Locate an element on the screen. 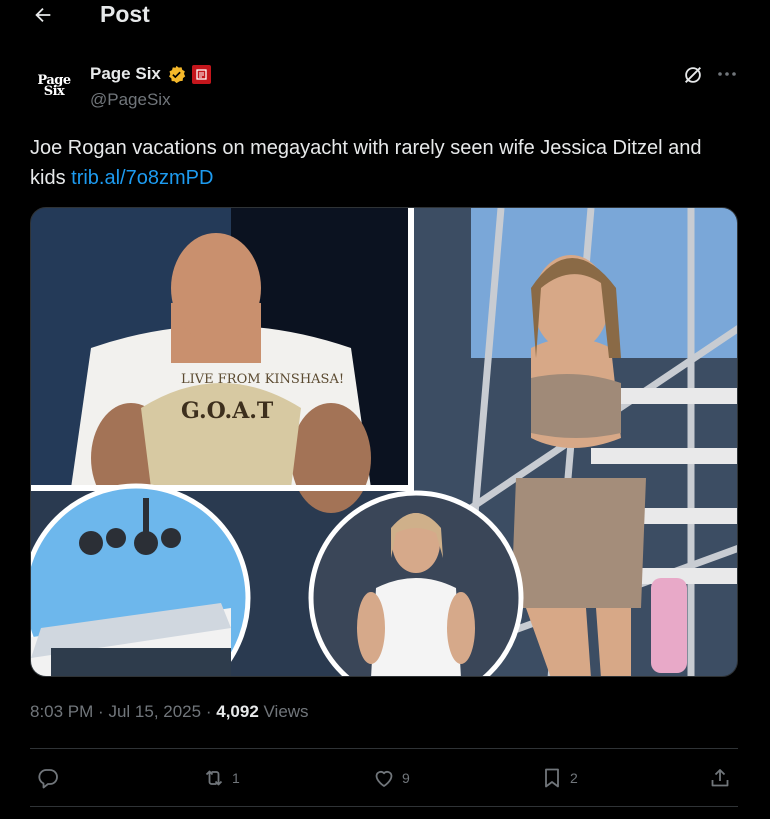  share-icon is located at coordinates (720, 778).